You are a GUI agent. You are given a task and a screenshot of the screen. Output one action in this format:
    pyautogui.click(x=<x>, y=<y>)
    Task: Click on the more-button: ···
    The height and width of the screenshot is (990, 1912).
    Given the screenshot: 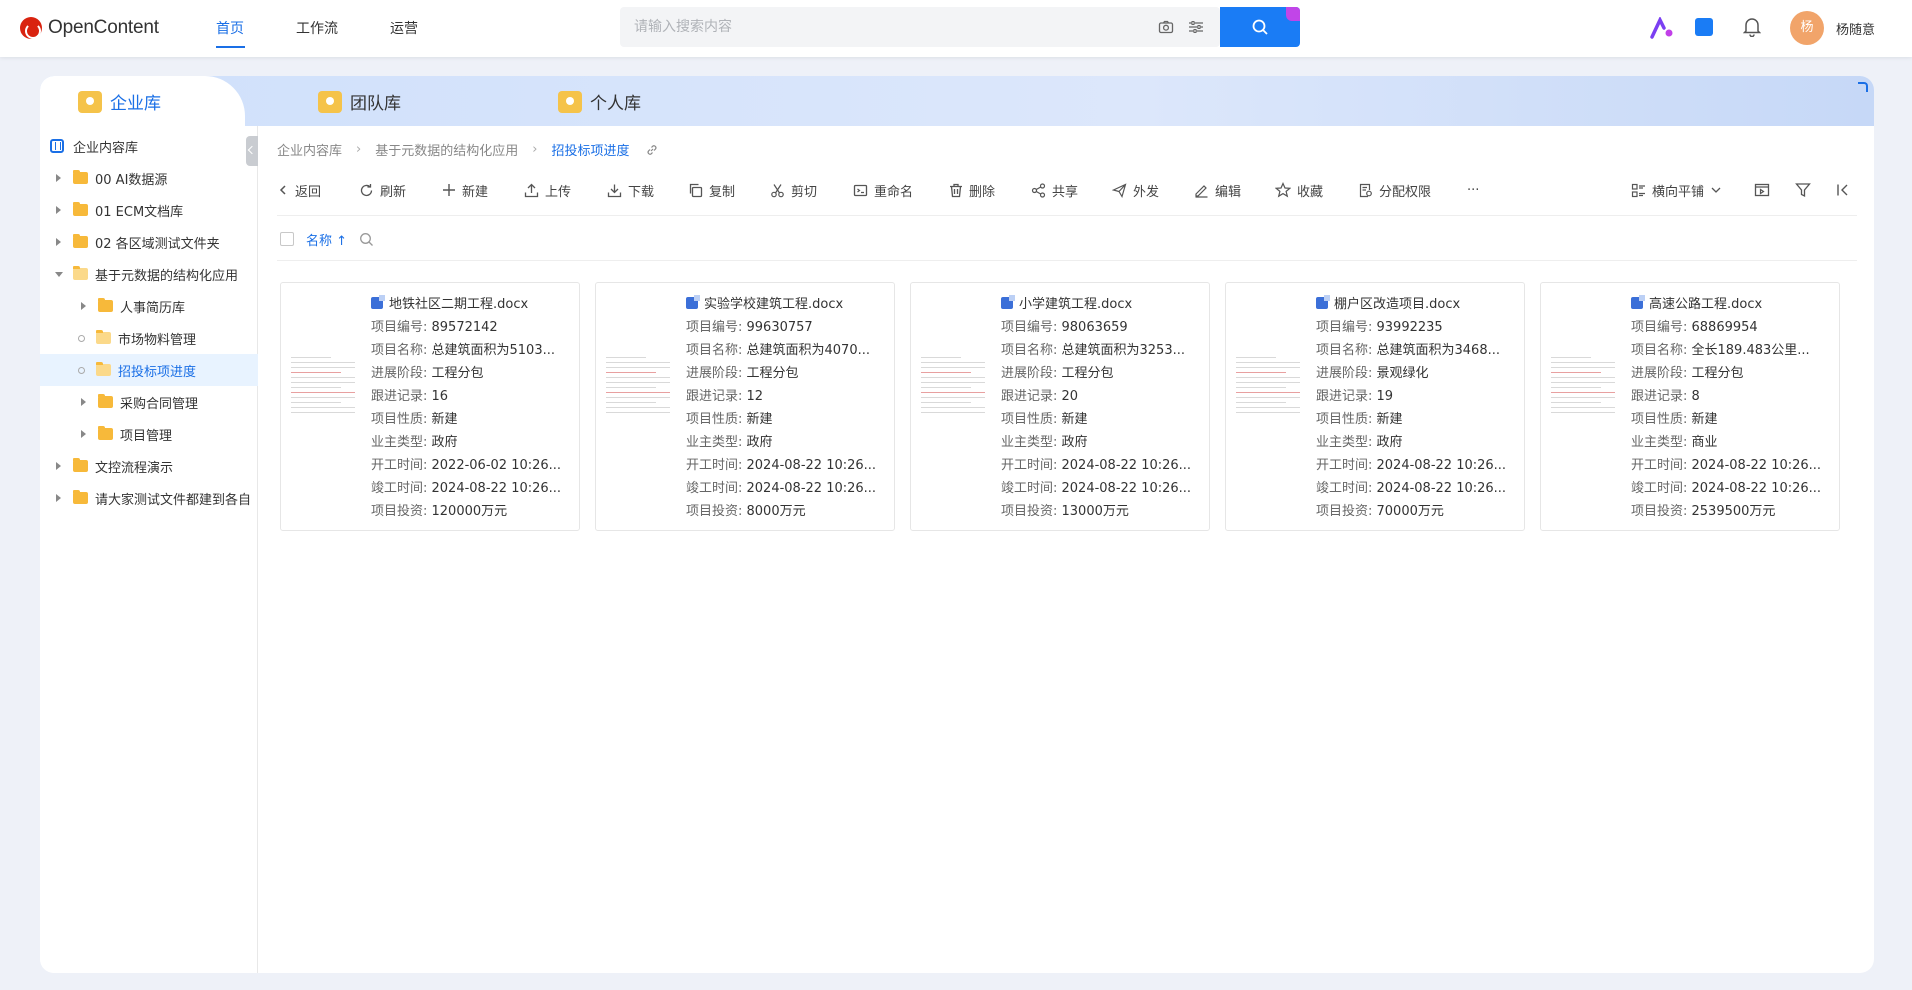 What is the action you would take?
    pyautogui.click(x=1473, y=190)
    